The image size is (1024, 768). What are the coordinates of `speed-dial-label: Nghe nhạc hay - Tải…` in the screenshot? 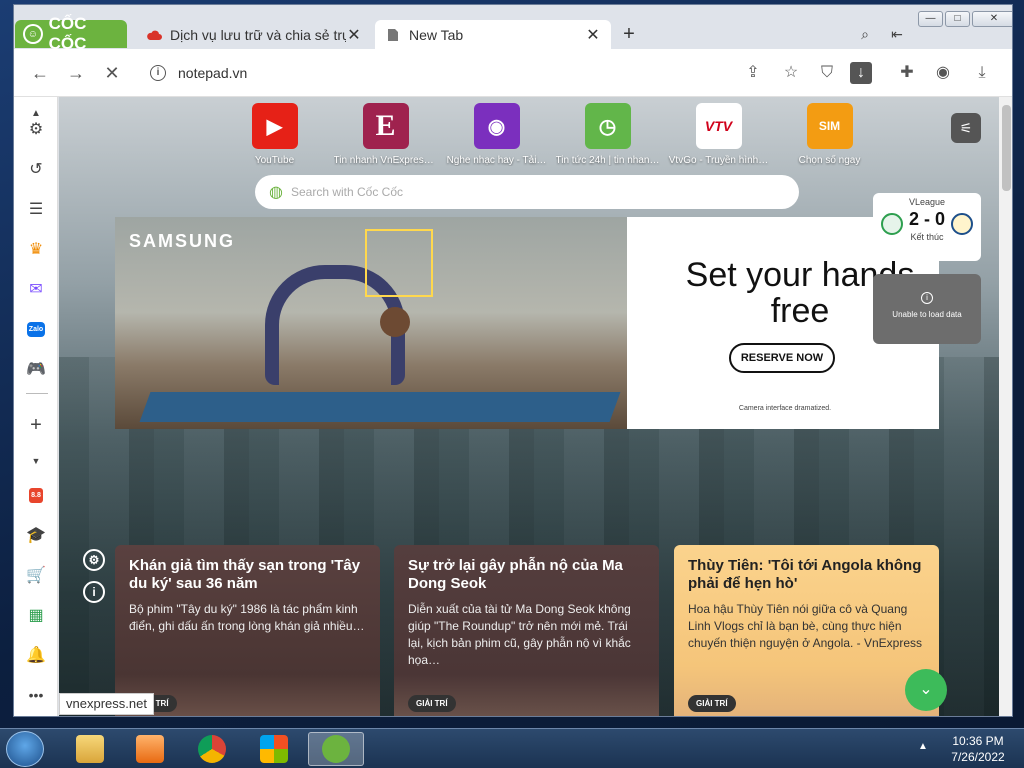 It's located at (496, 160).